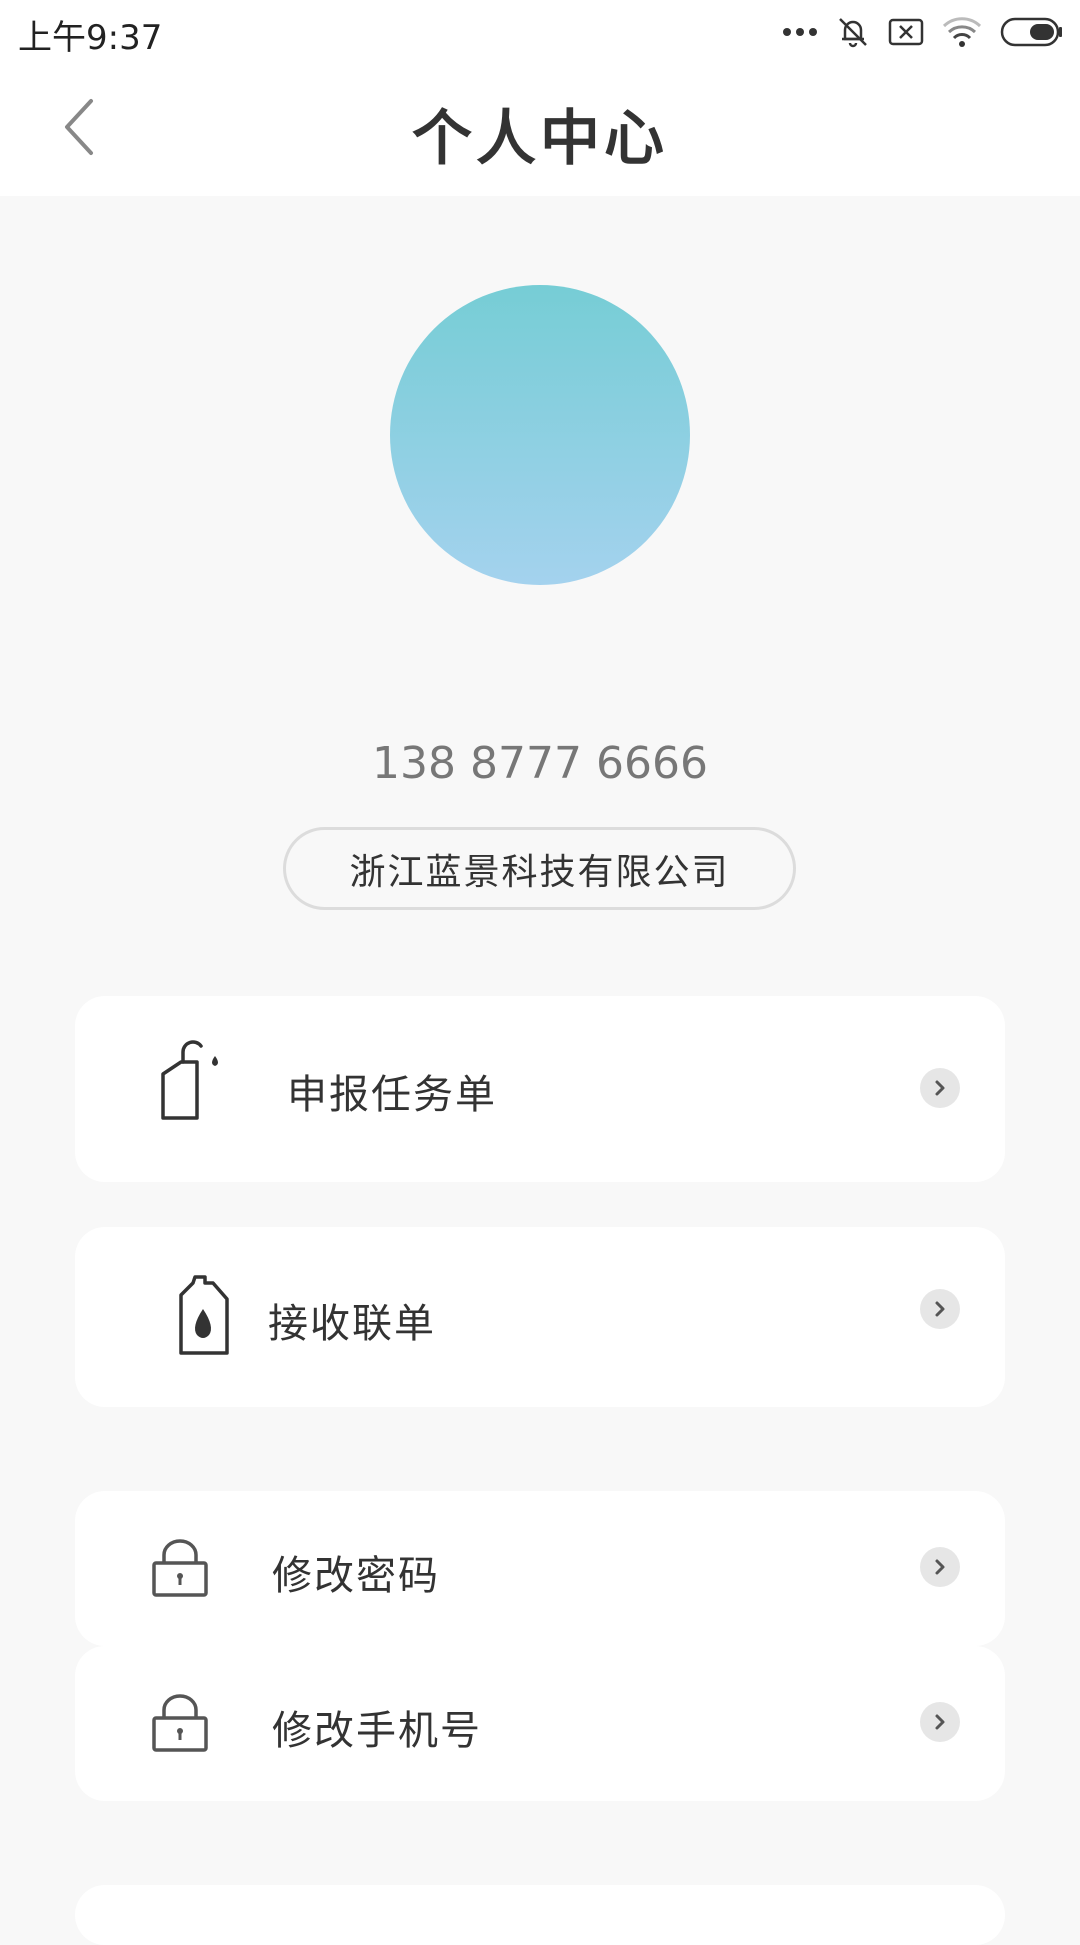  Describe the element at coordinates (540, 1568) in the screenshot. I see `menu-item-change-password: 修改密码` at that location.